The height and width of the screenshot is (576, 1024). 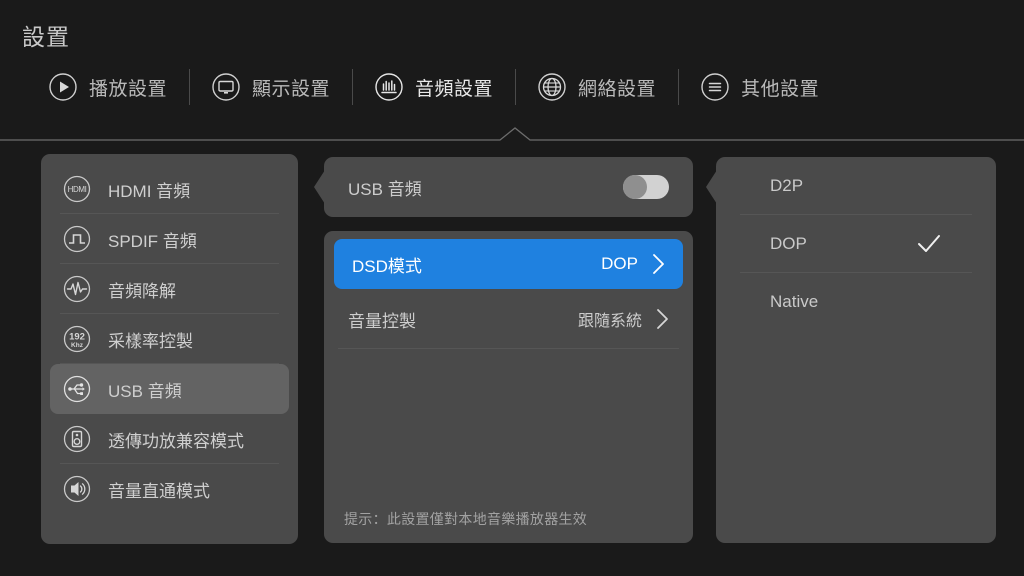 I want to click on 192khz-icon: 192 Khz, so click(x=77, y=339).